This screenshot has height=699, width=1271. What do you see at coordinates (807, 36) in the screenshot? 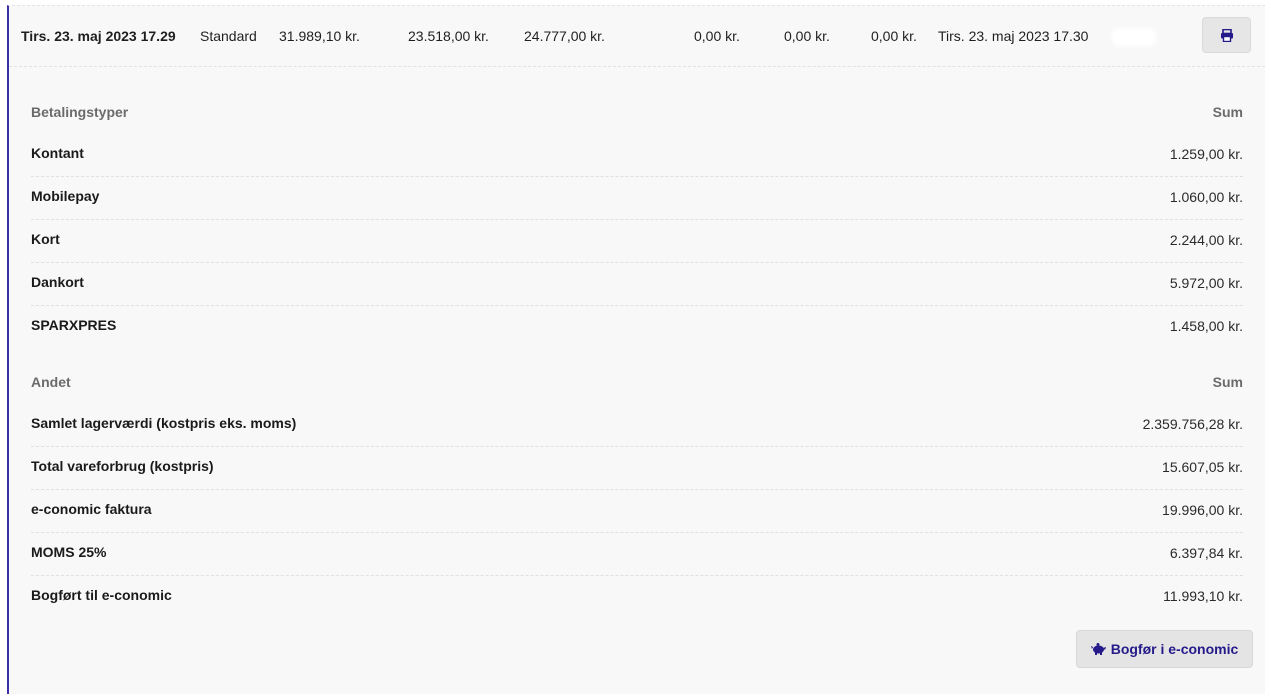
I see `amount-5: 0,00 kr.` at bounding box center [807, 36].